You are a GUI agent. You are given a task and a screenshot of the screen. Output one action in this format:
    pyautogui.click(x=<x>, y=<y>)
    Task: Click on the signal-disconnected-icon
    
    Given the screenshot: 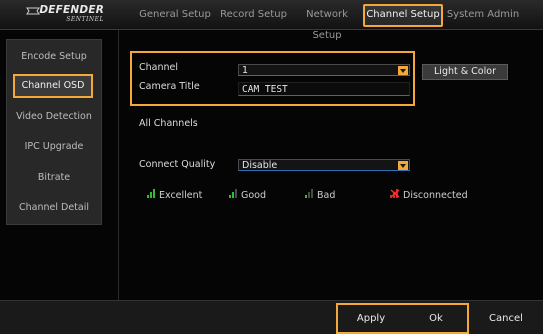 What is the action you would take?
    pyautogui.click(x=395, y=193)
    